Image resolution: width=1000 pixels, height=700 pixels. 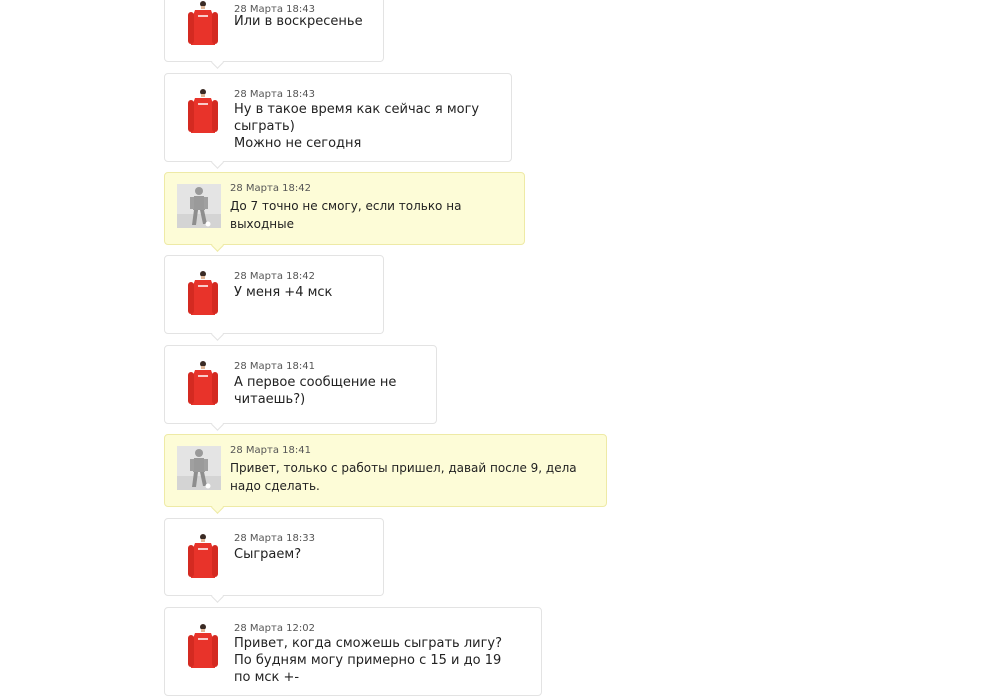 I want to click on message-timestamp: 28 Марта 18:33, so click(x=274, y=538).